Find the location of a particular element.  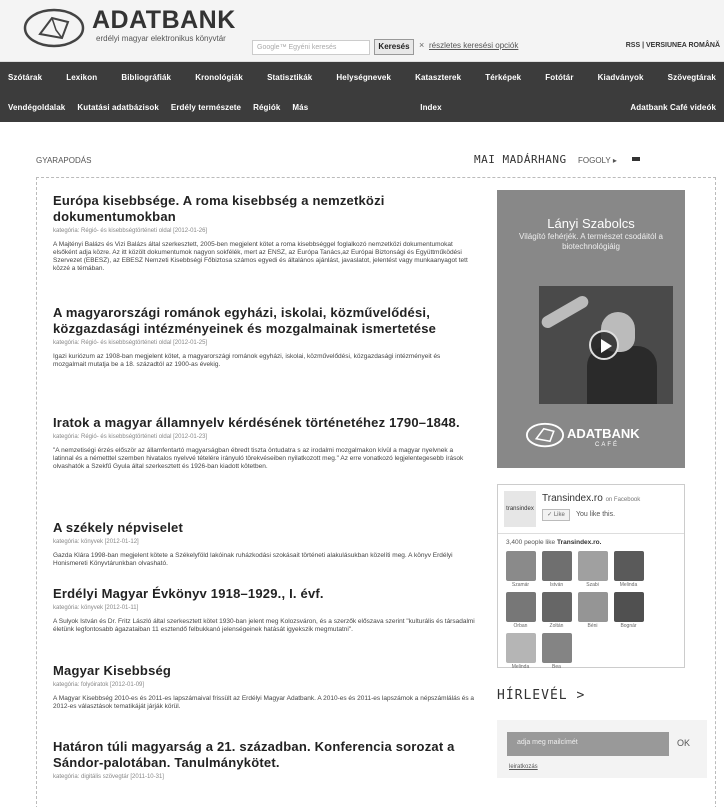

fan-name: Szabi is located at coordinates (592, 585).